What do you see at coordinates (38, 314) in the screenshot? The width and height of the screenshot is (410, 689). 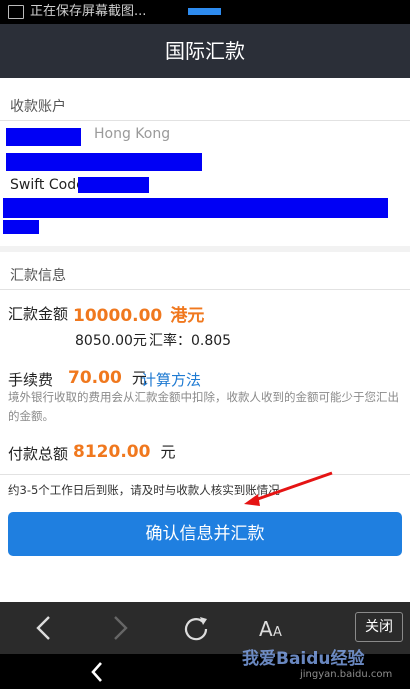 I see `amount-label: 汇款金额` at bounding box center [38, 314].